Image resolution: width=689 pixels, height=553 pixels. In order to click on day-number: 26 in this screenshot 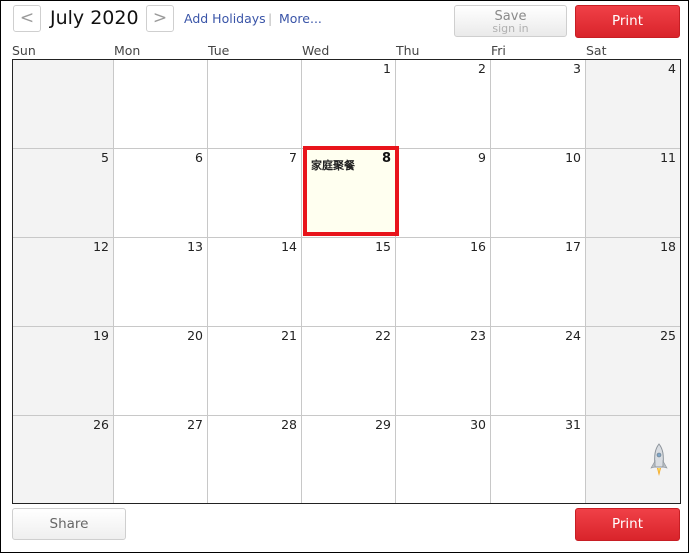, I will do `click(89, 424)`.